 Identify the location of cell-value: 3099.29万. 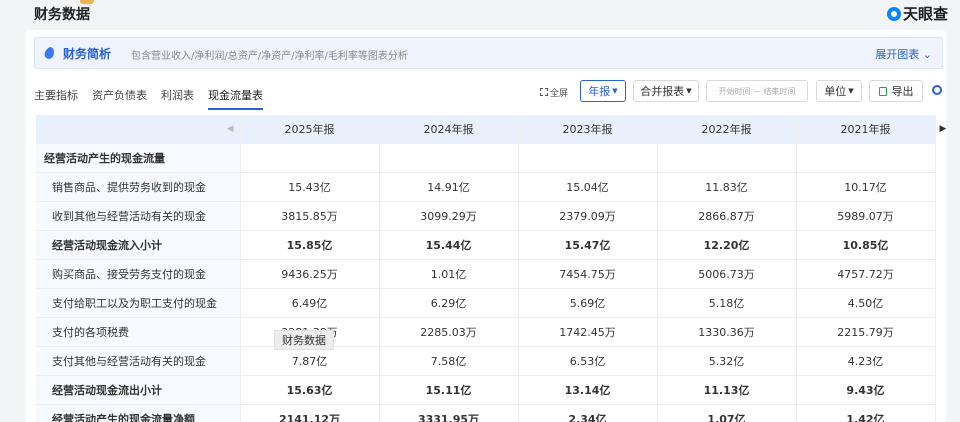
(449, 216).